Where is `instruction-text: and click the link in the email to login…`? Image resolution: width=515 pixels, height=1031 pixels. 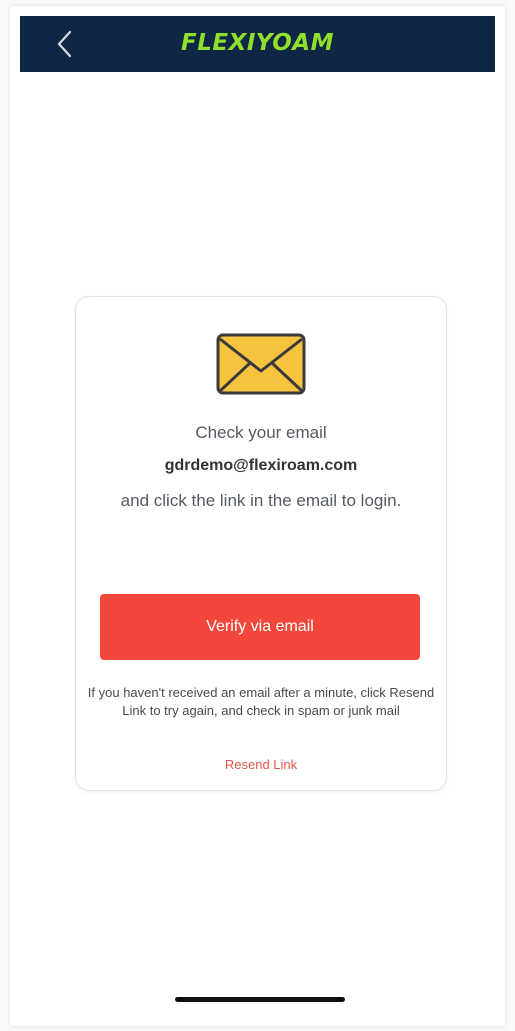
instruction-text: and click the link in the email to login… is located at coordinates (261, 500).